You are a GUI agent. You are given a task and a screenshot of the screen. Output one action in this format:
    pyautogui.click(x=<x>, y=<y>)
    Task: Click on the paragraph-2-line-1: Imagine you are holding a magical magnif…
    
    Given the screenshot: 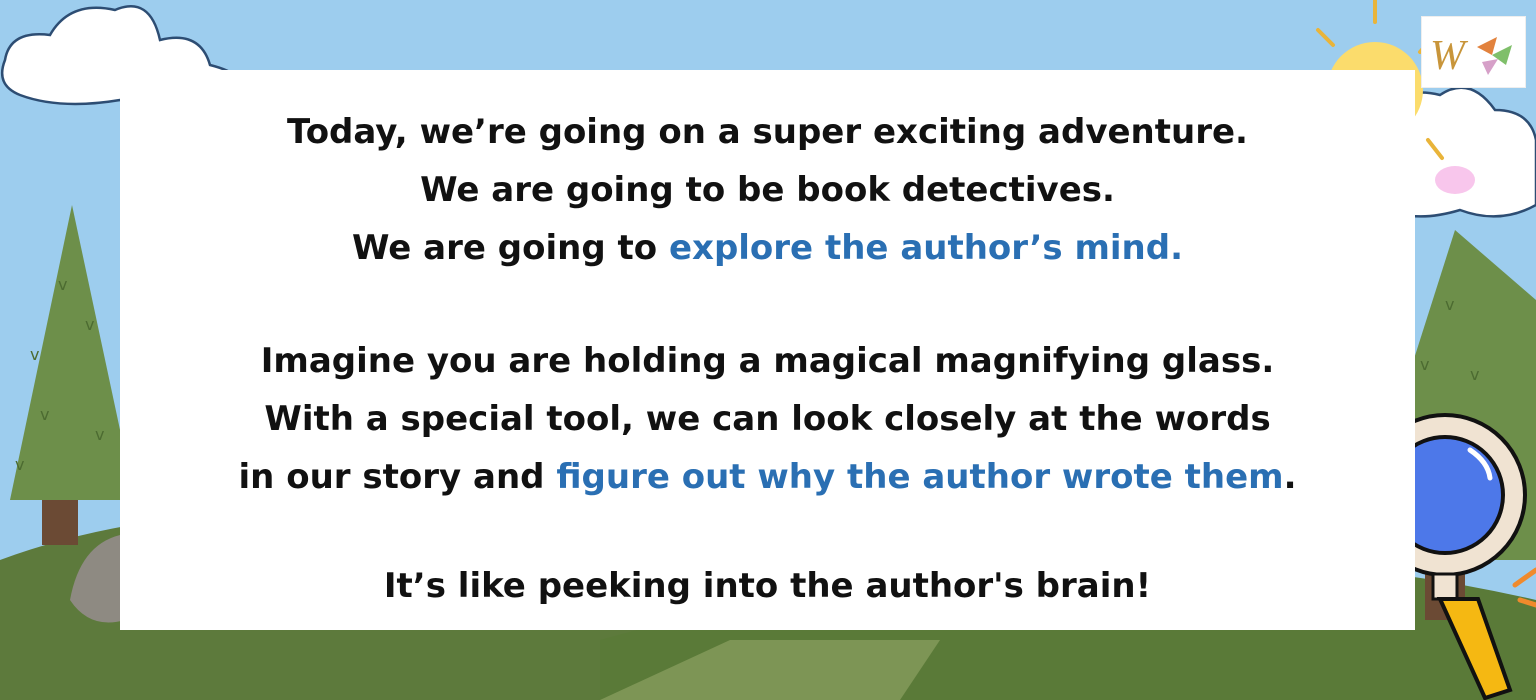 What is the action you would take?
    pyautogui.click(x=767, y=361)
    